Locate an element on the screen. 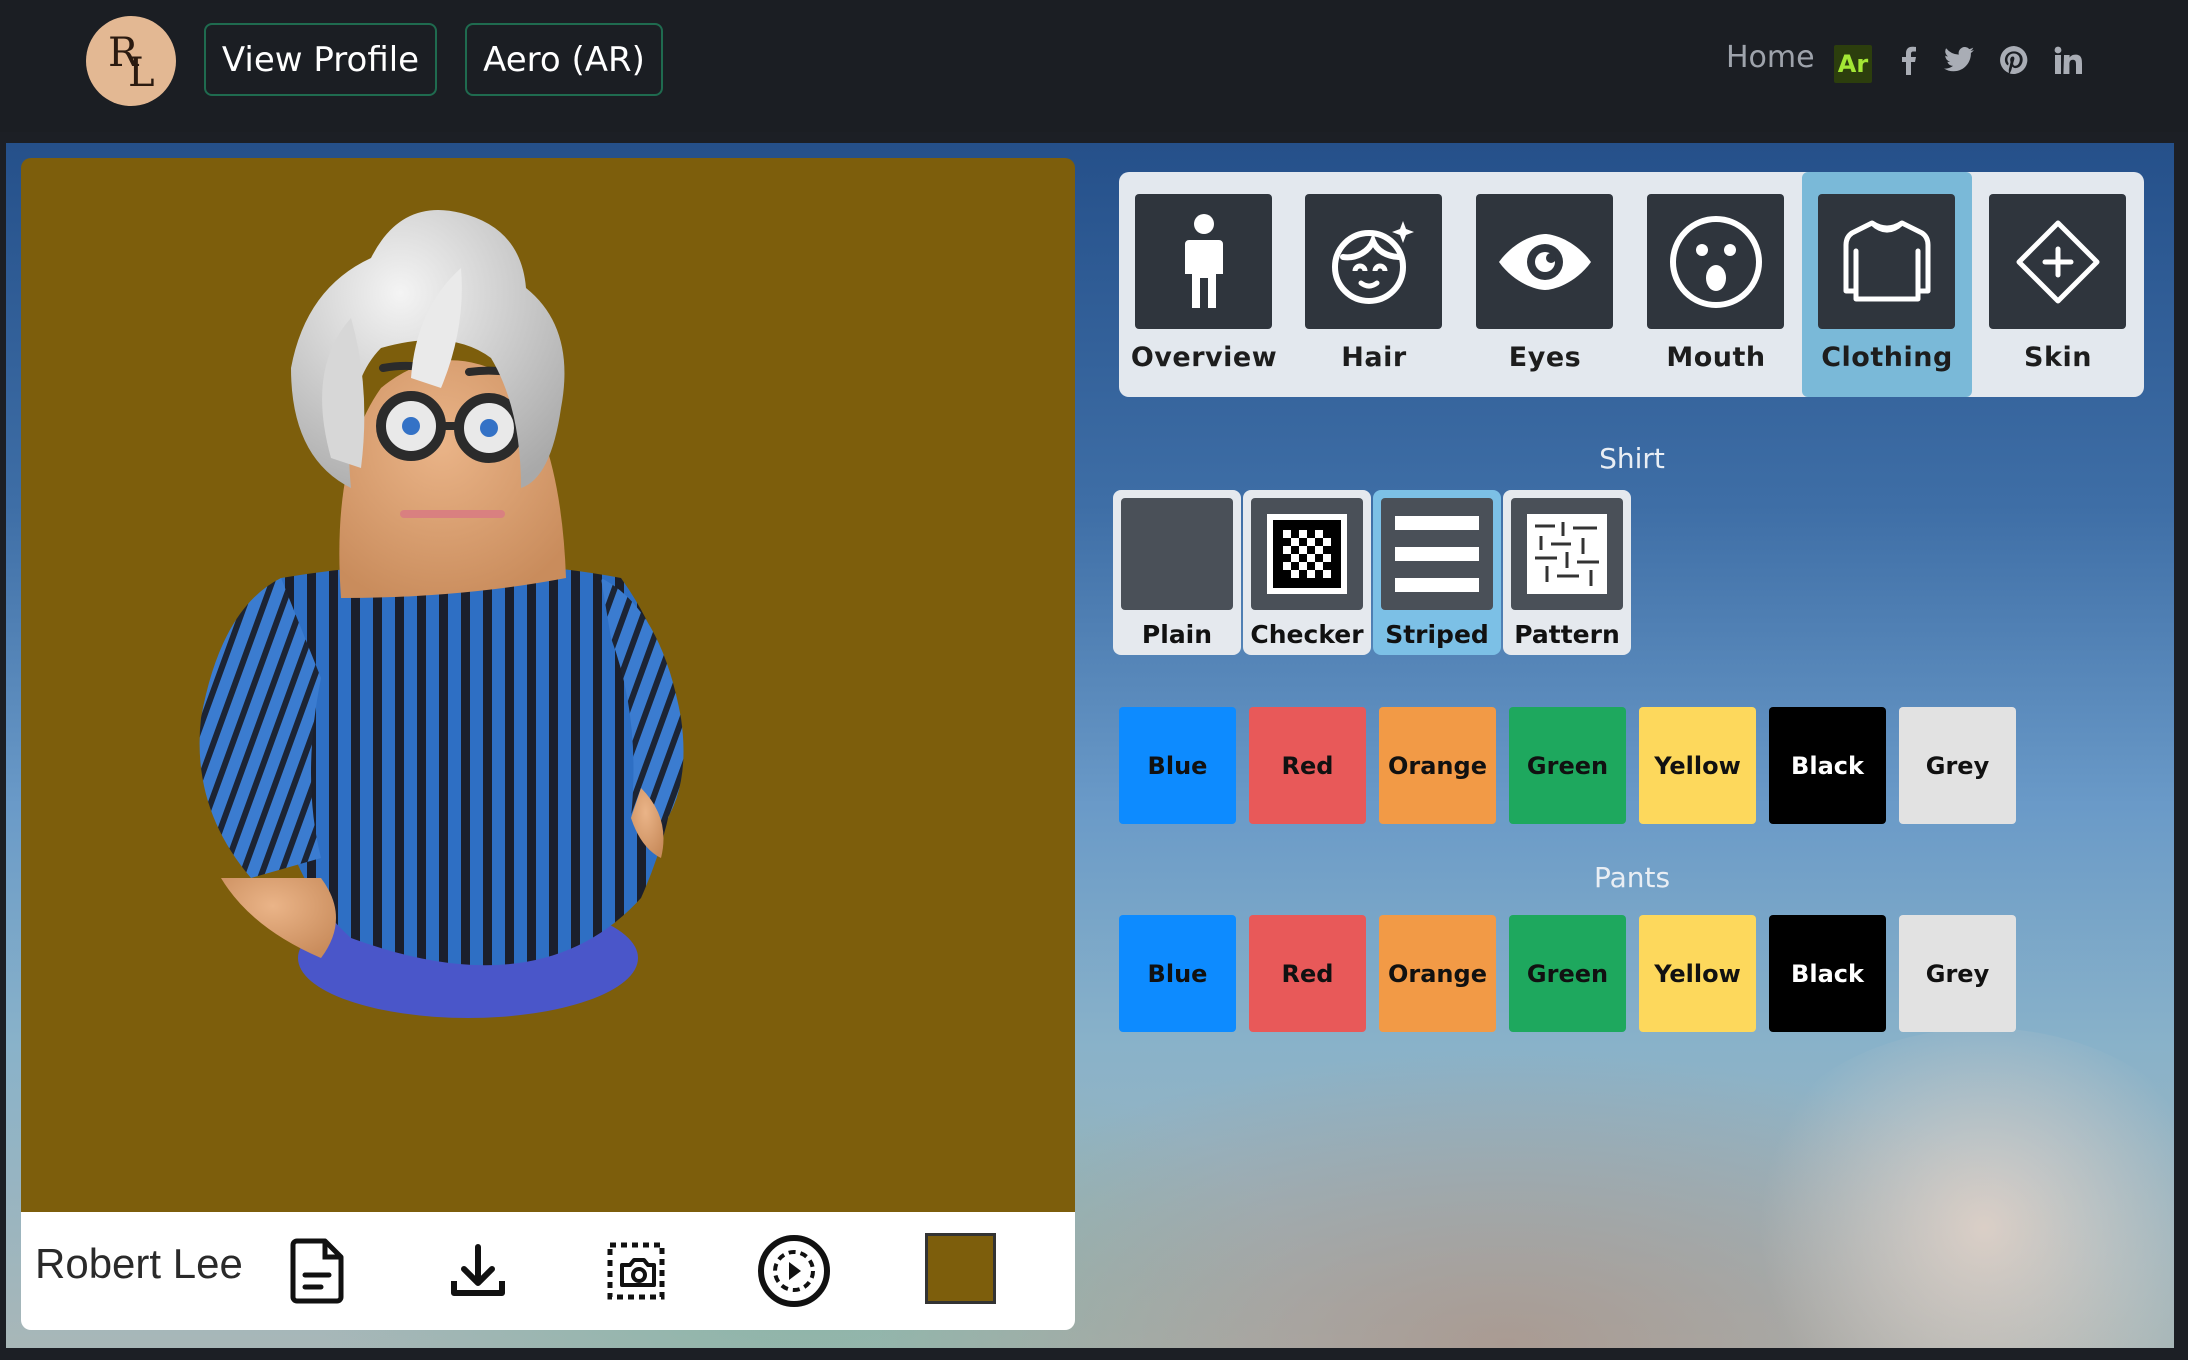  tab-label: Hair is located at coordinates (1374, 357).